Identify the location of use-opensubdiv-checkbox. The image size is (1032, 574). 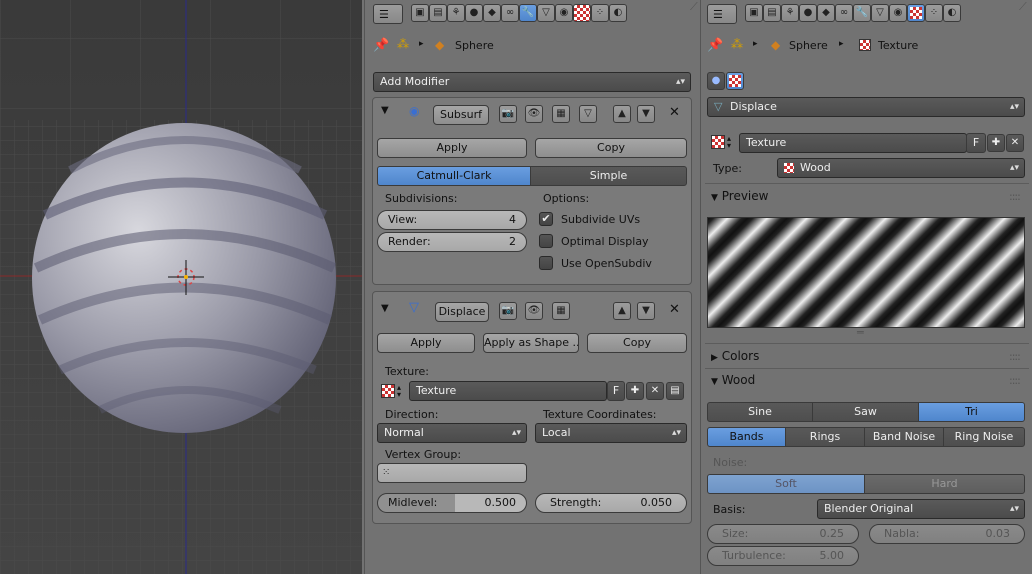
(546, 263).